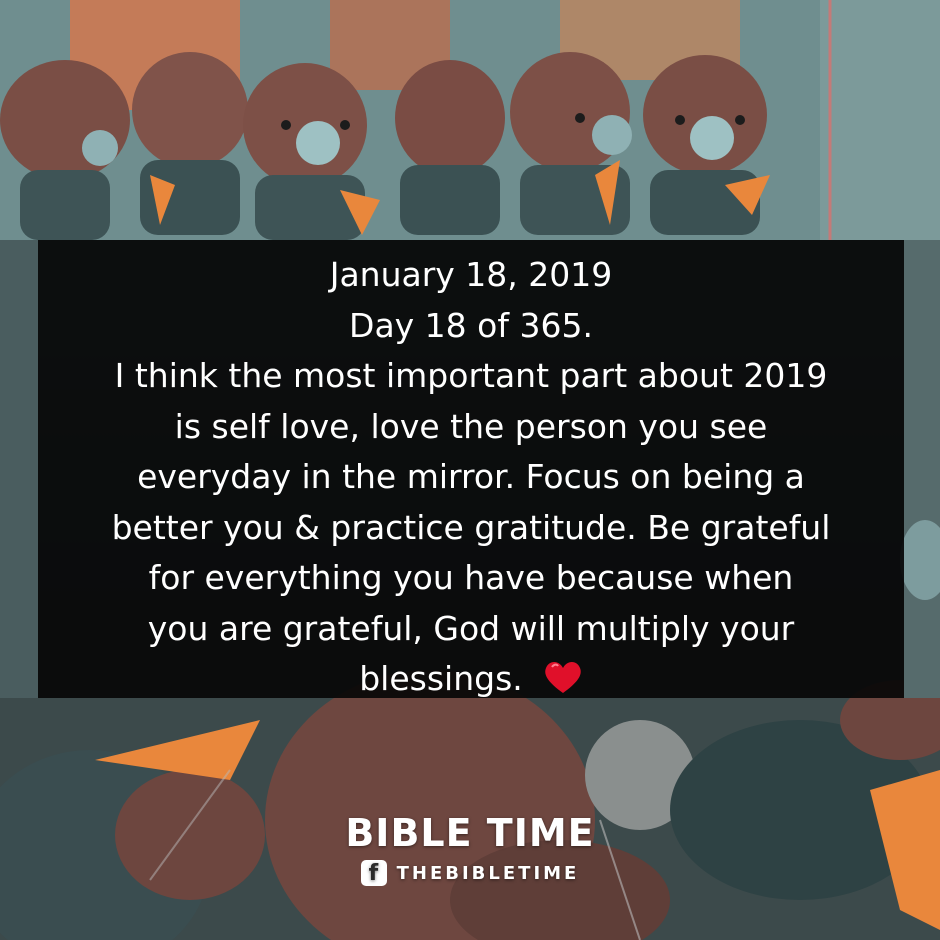  What do you see at coordinates (488, 873) in the screenshot?
I see `social-handle: THEBIBLETIME` at bounding box center [488, 873].